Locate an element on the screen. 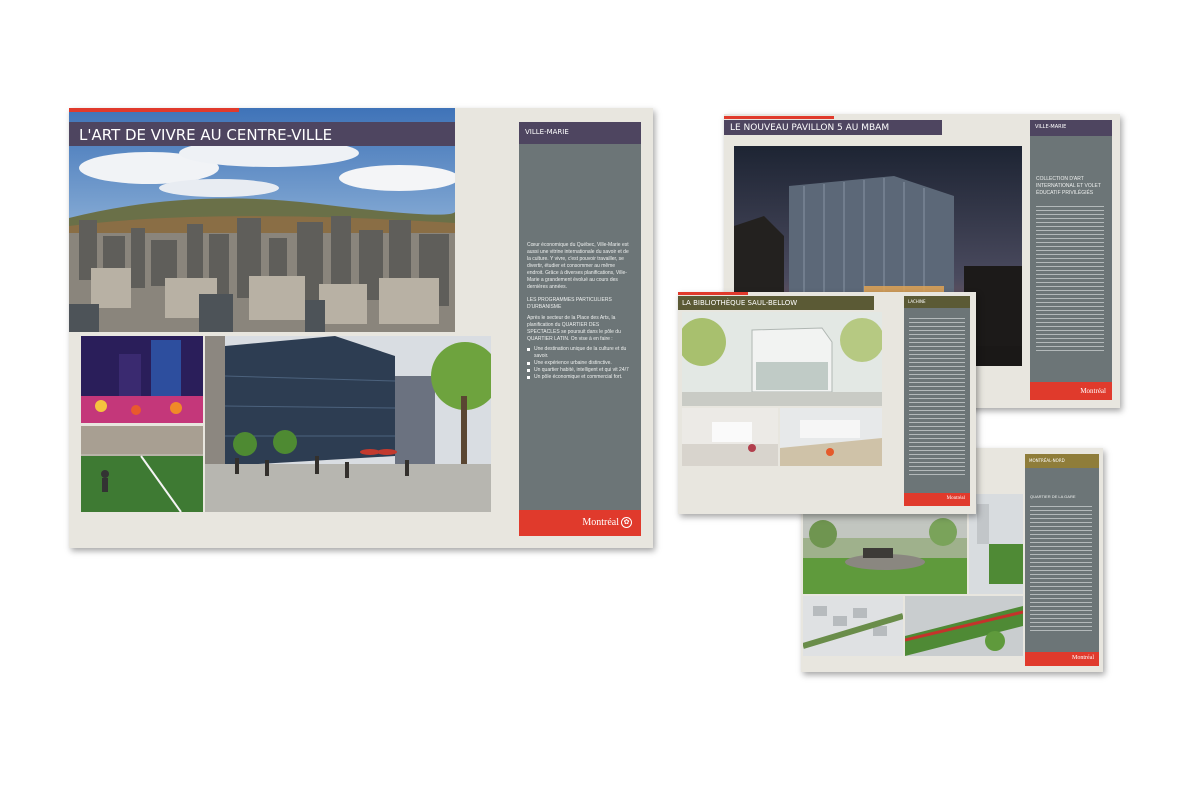 The width and height of the screenshot is (1200, 800). photo-neighbourhood-model is located at coordinates (853, 626).